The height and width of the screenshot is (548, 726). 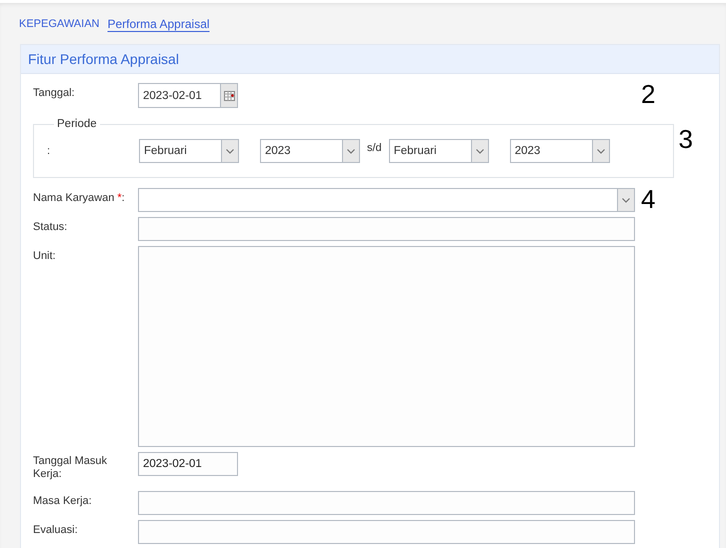 I want to click on field-label: Status:, so click(x=50, y=227).